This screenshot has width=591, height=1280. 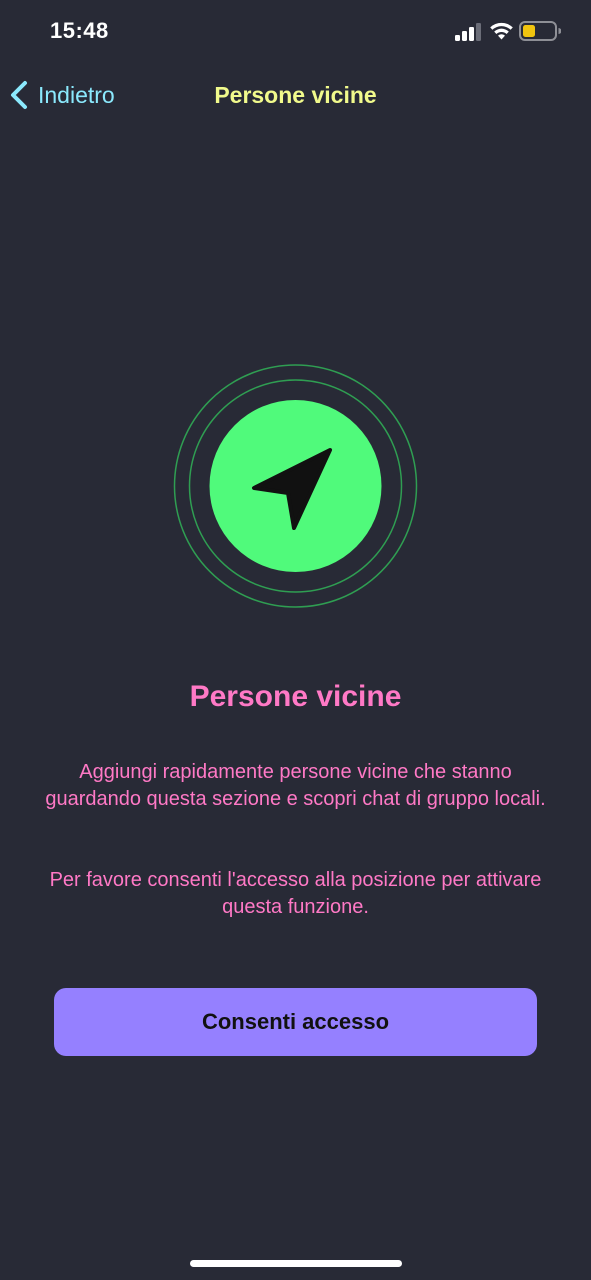 I want to click on status-time: 15:48, so click(x=79, y=30).